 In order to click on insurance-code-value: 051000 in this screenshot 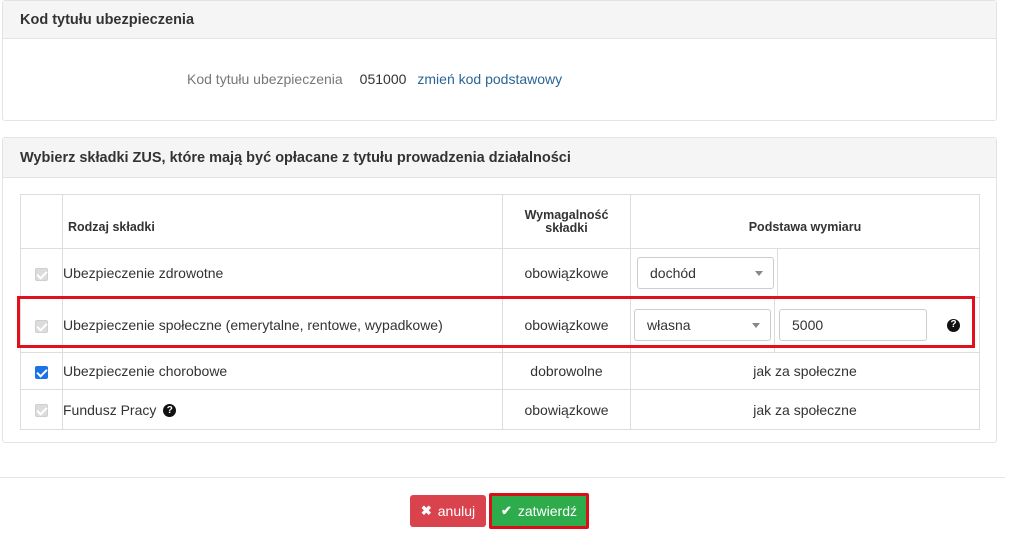, I will do `click(383, 79)`.